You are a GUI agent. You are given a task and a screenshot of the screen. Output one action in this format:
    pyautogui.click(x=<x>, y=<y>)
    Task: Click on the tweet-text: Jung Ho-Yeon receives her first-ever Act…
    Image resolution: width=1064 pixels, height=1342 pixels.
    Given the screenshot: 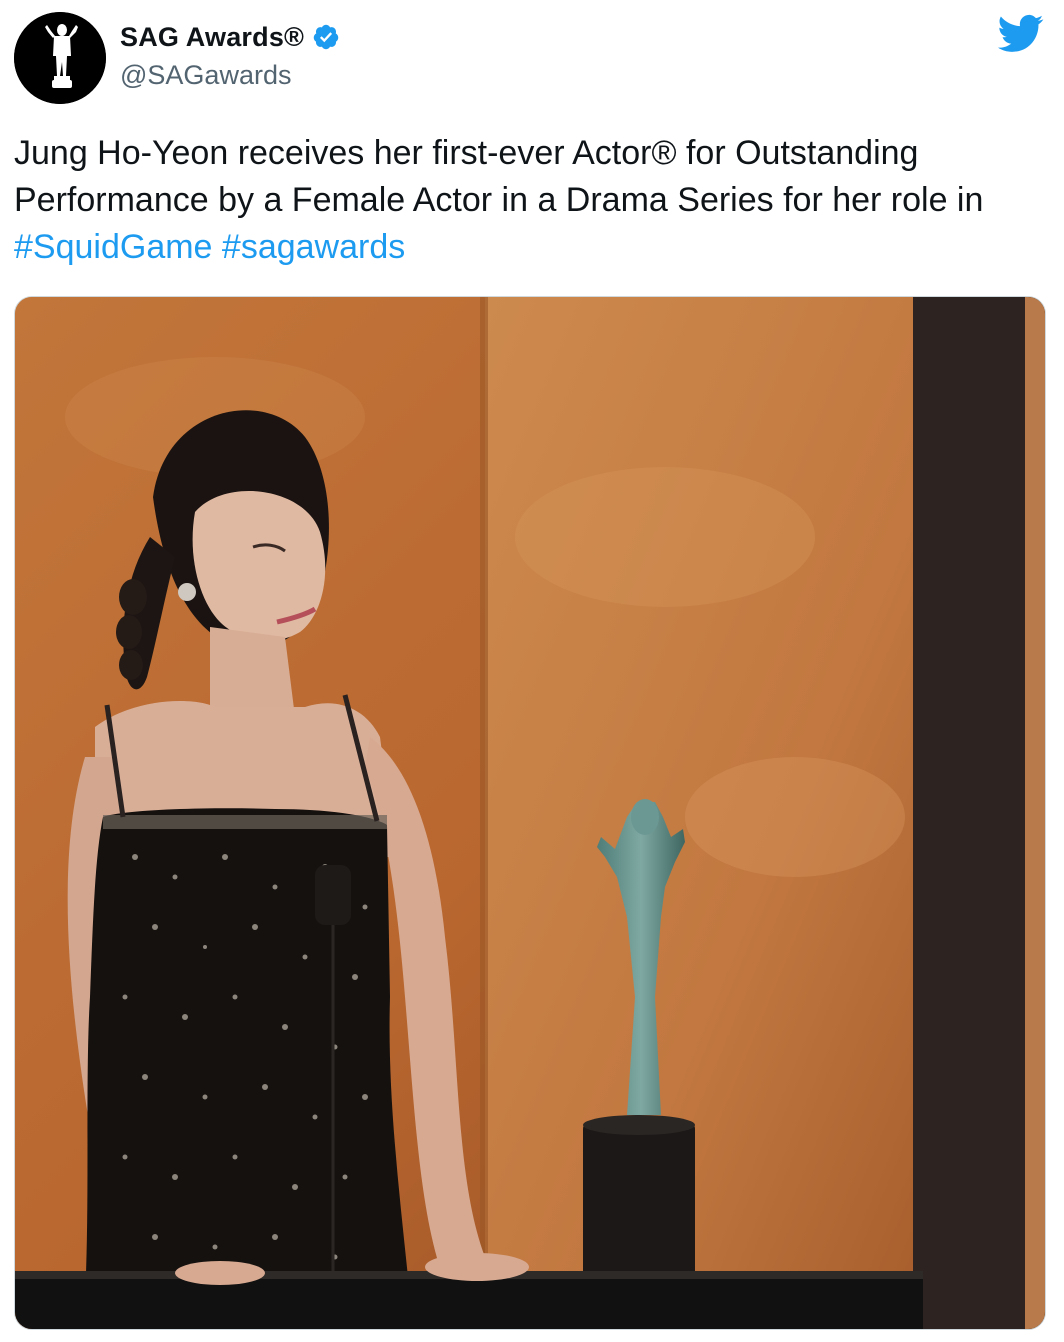 What is the action you would take?
    pyautogui.click(x=514, y=200)
    